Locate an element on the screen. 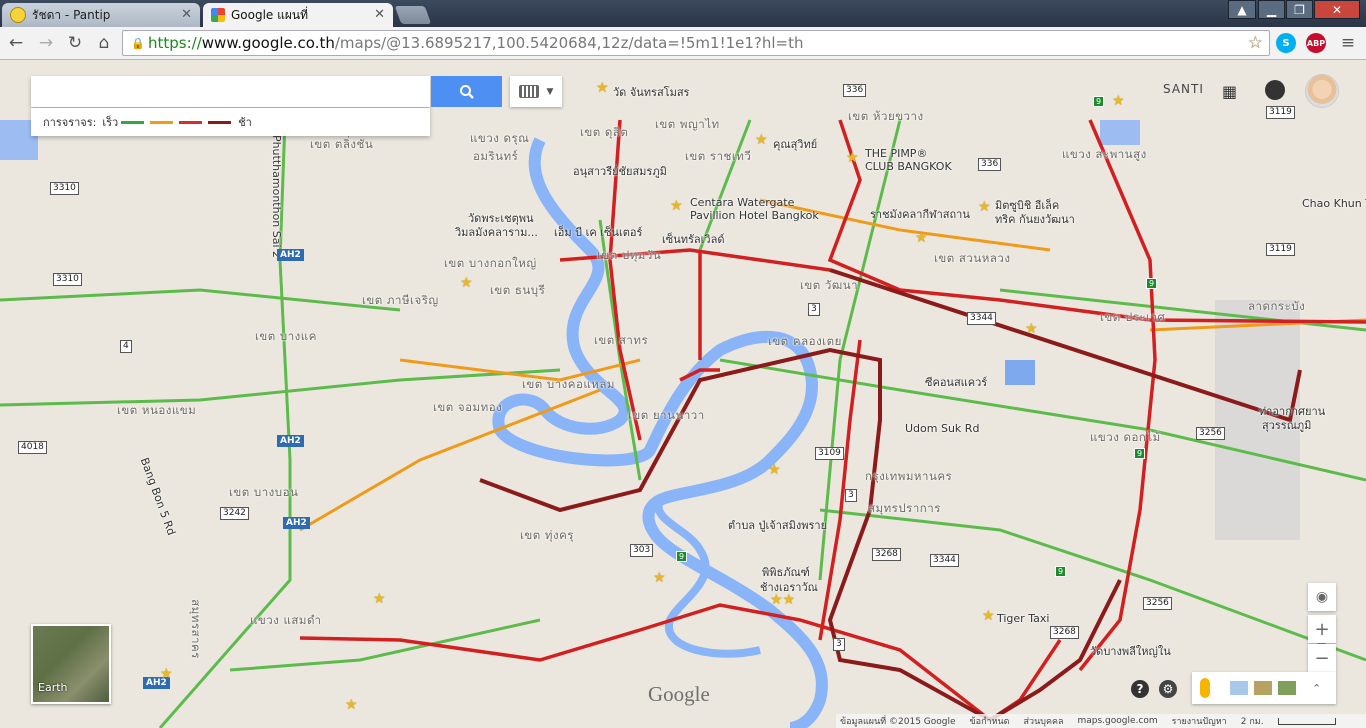 This screenshot has height=728, width=1366. report-problem-link: รายงานปัญหา is located at coordinates (1199, 721).